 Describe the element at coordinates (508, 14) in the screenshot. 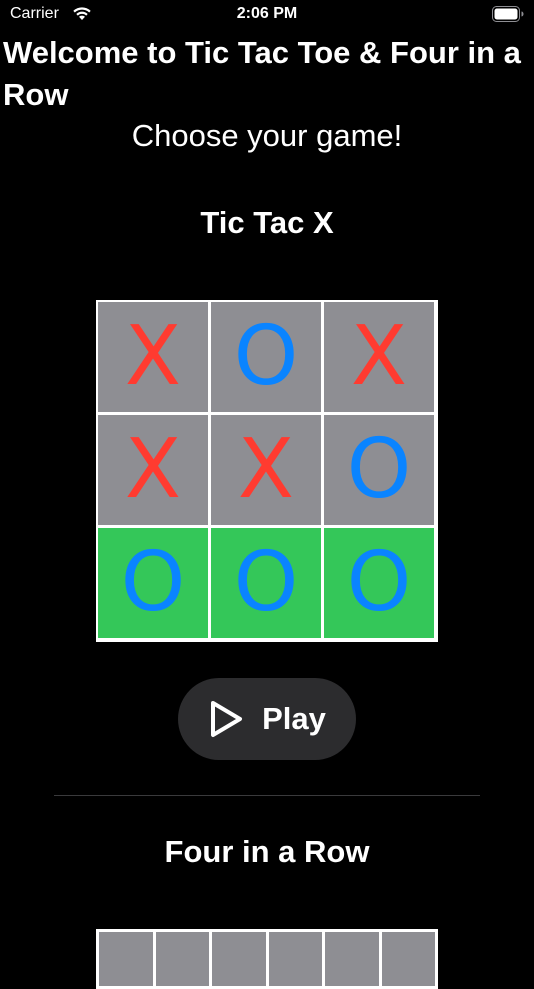

I see `battery-icon` at that location.